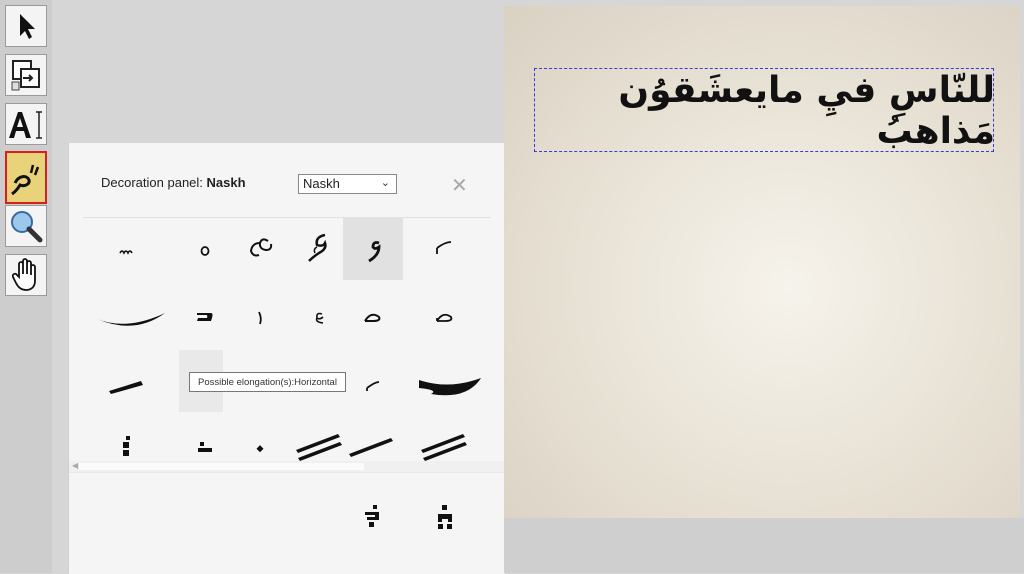  Describe the element at coordinates (260, 449) in the screenshot. I see `single-dot-glyph-icon` at that location.